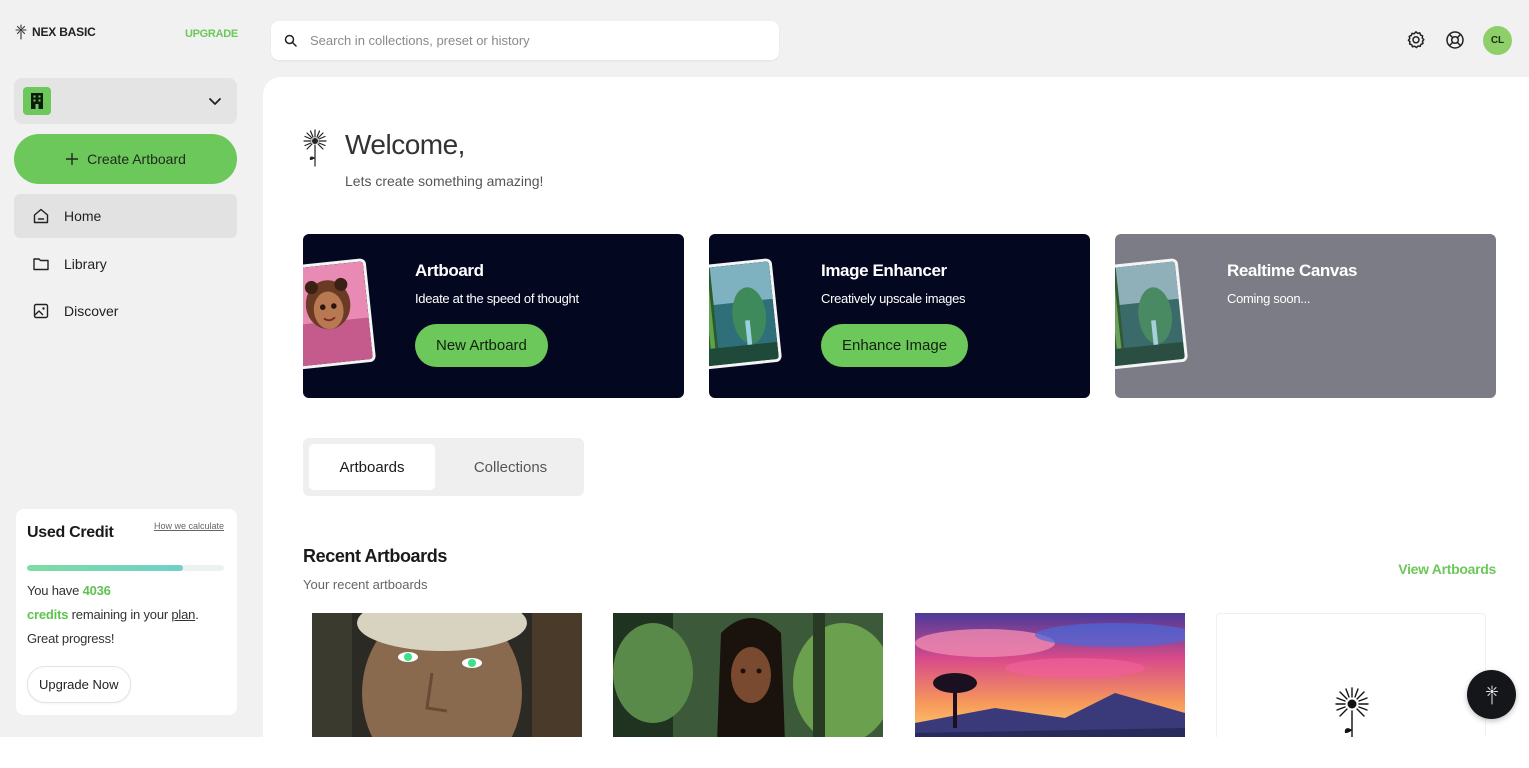  What do you see at coordinates (1447, 569) in the screenshot?
I see `view-artboards-link: View Artboards` at bounding box center [1447, 569].